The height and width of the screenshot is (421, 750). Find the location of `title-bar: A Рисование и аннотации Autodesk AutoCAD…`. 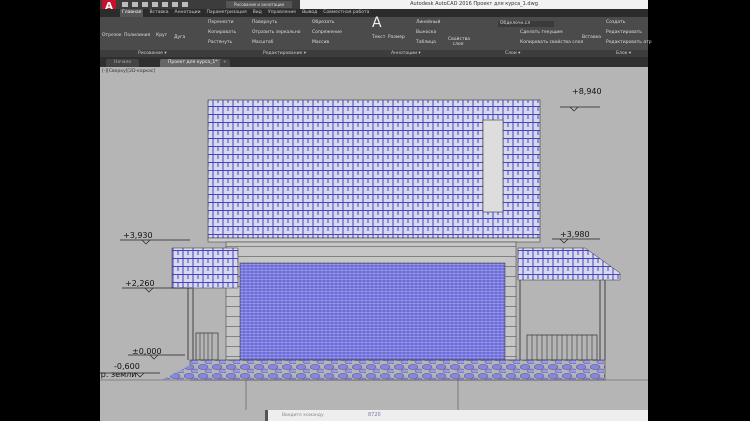

title-bar: A Рисование и аннотации Autodesk AutoCAD… is located at coordinates (374, 6).